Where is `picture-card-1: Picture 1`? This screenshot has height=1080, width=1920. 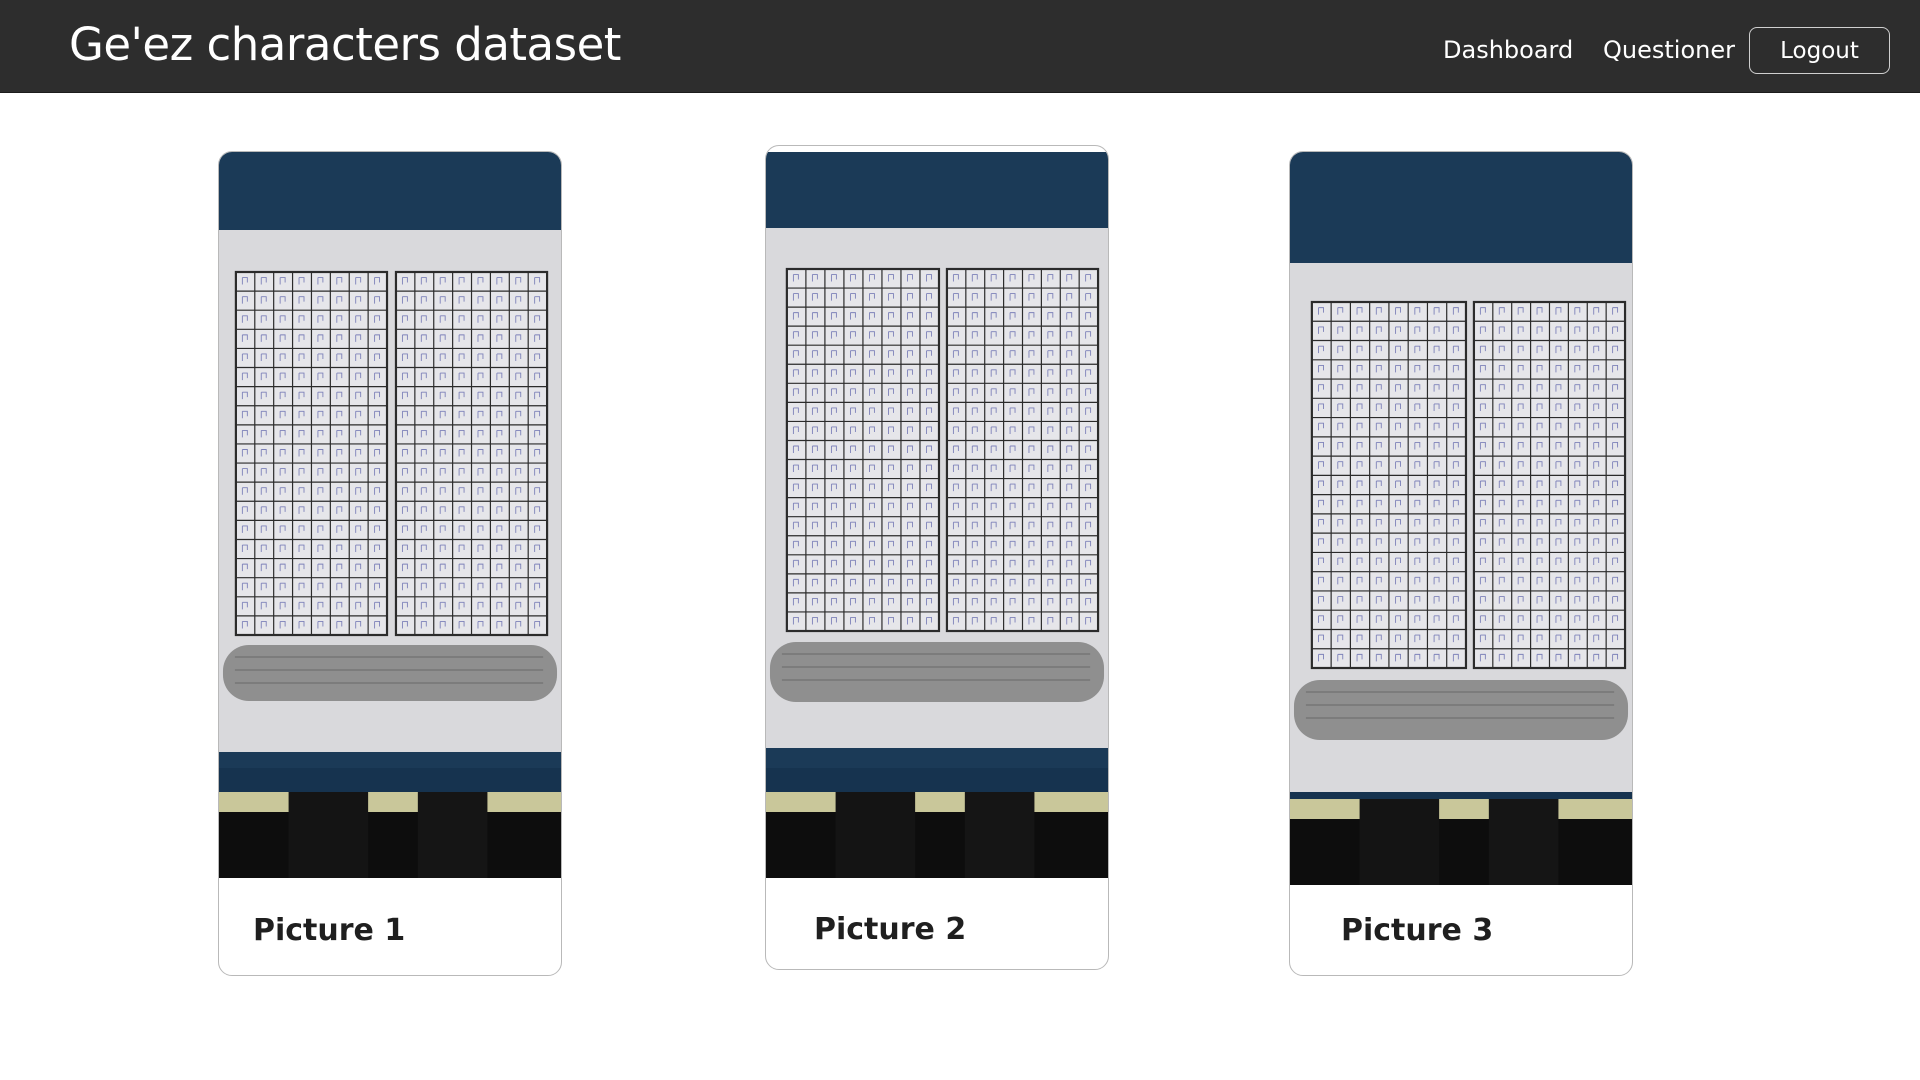 picture-card-1: Picture 1 is located at coordinates (390, 563).